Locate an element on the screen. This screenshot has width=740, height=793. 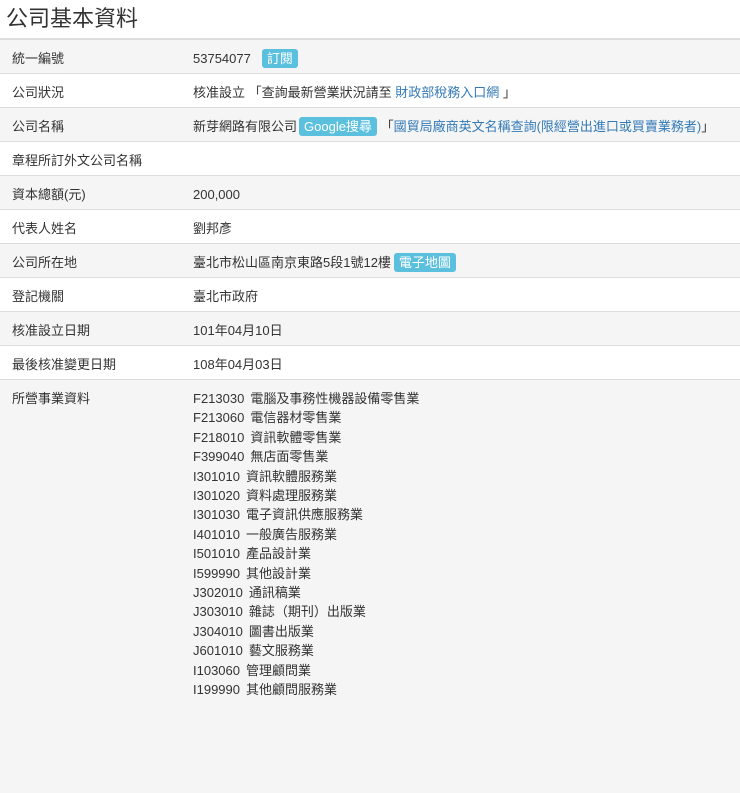
business-code: F218010 is located at coordinates (218, 437).